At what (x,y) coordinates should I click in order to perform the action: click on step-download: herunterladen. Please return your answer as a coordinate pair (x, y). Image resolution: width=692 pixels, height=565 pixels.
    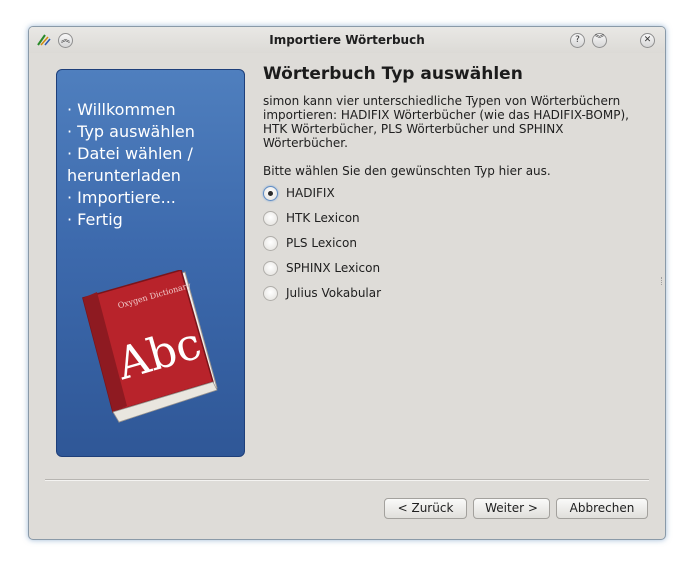
    Looking at the image, I should click on (124, 175).